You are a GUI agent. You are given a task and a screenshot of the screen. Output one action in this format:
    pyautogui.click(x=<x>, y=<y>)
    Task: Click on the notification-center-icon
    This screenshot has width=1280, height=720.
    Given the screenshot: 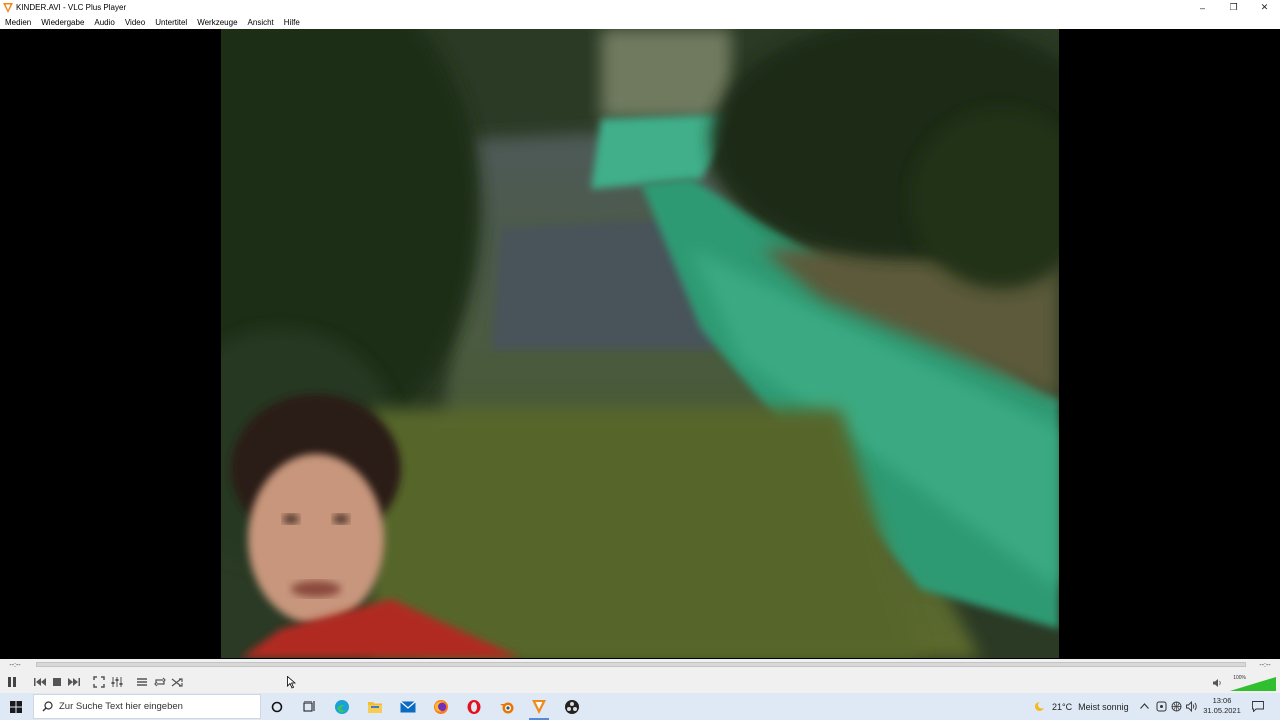 What is the action you would take?
    pyautogui.click(x=1258, y=706)
    